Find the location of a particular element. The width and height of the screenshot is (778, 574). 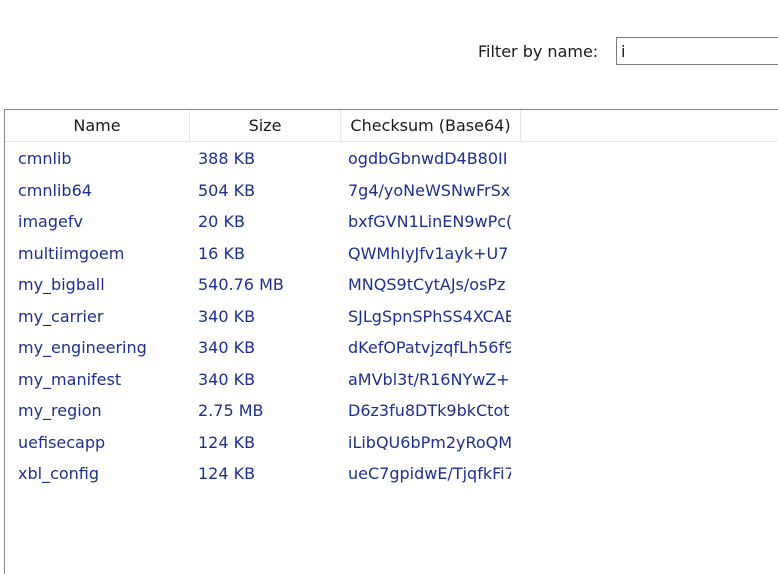

filter-label: Filter by name: is located at coordinates (538, 51).